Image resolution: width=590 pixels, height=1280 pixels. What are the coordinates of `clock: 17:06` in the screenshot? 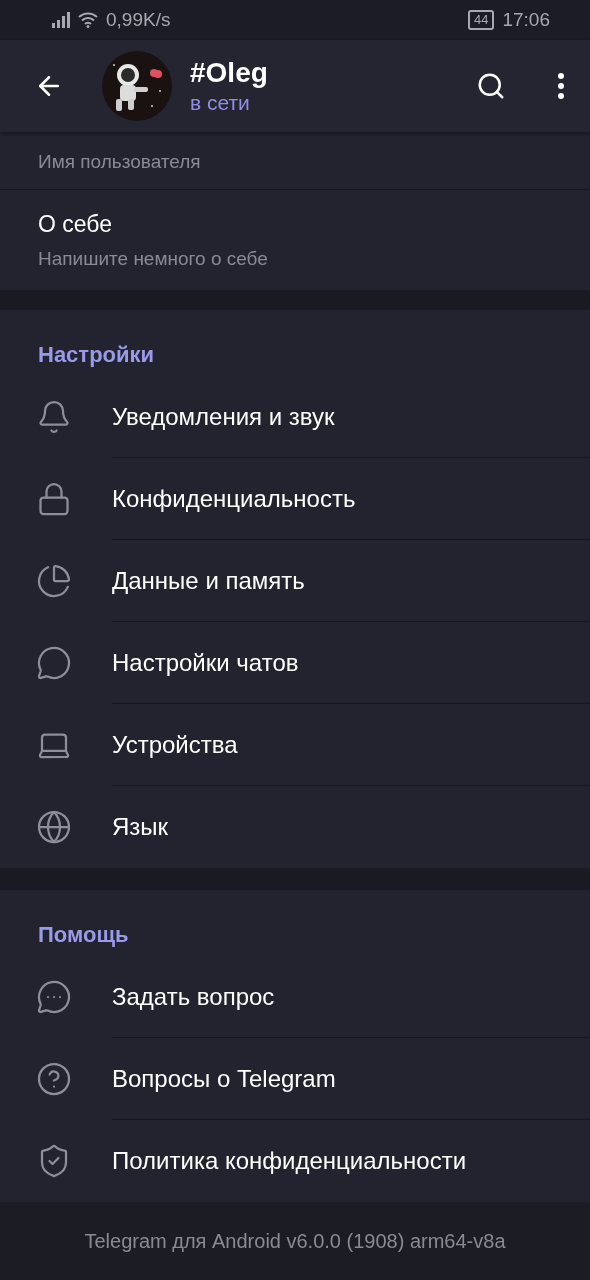 It's located at (526, 20).